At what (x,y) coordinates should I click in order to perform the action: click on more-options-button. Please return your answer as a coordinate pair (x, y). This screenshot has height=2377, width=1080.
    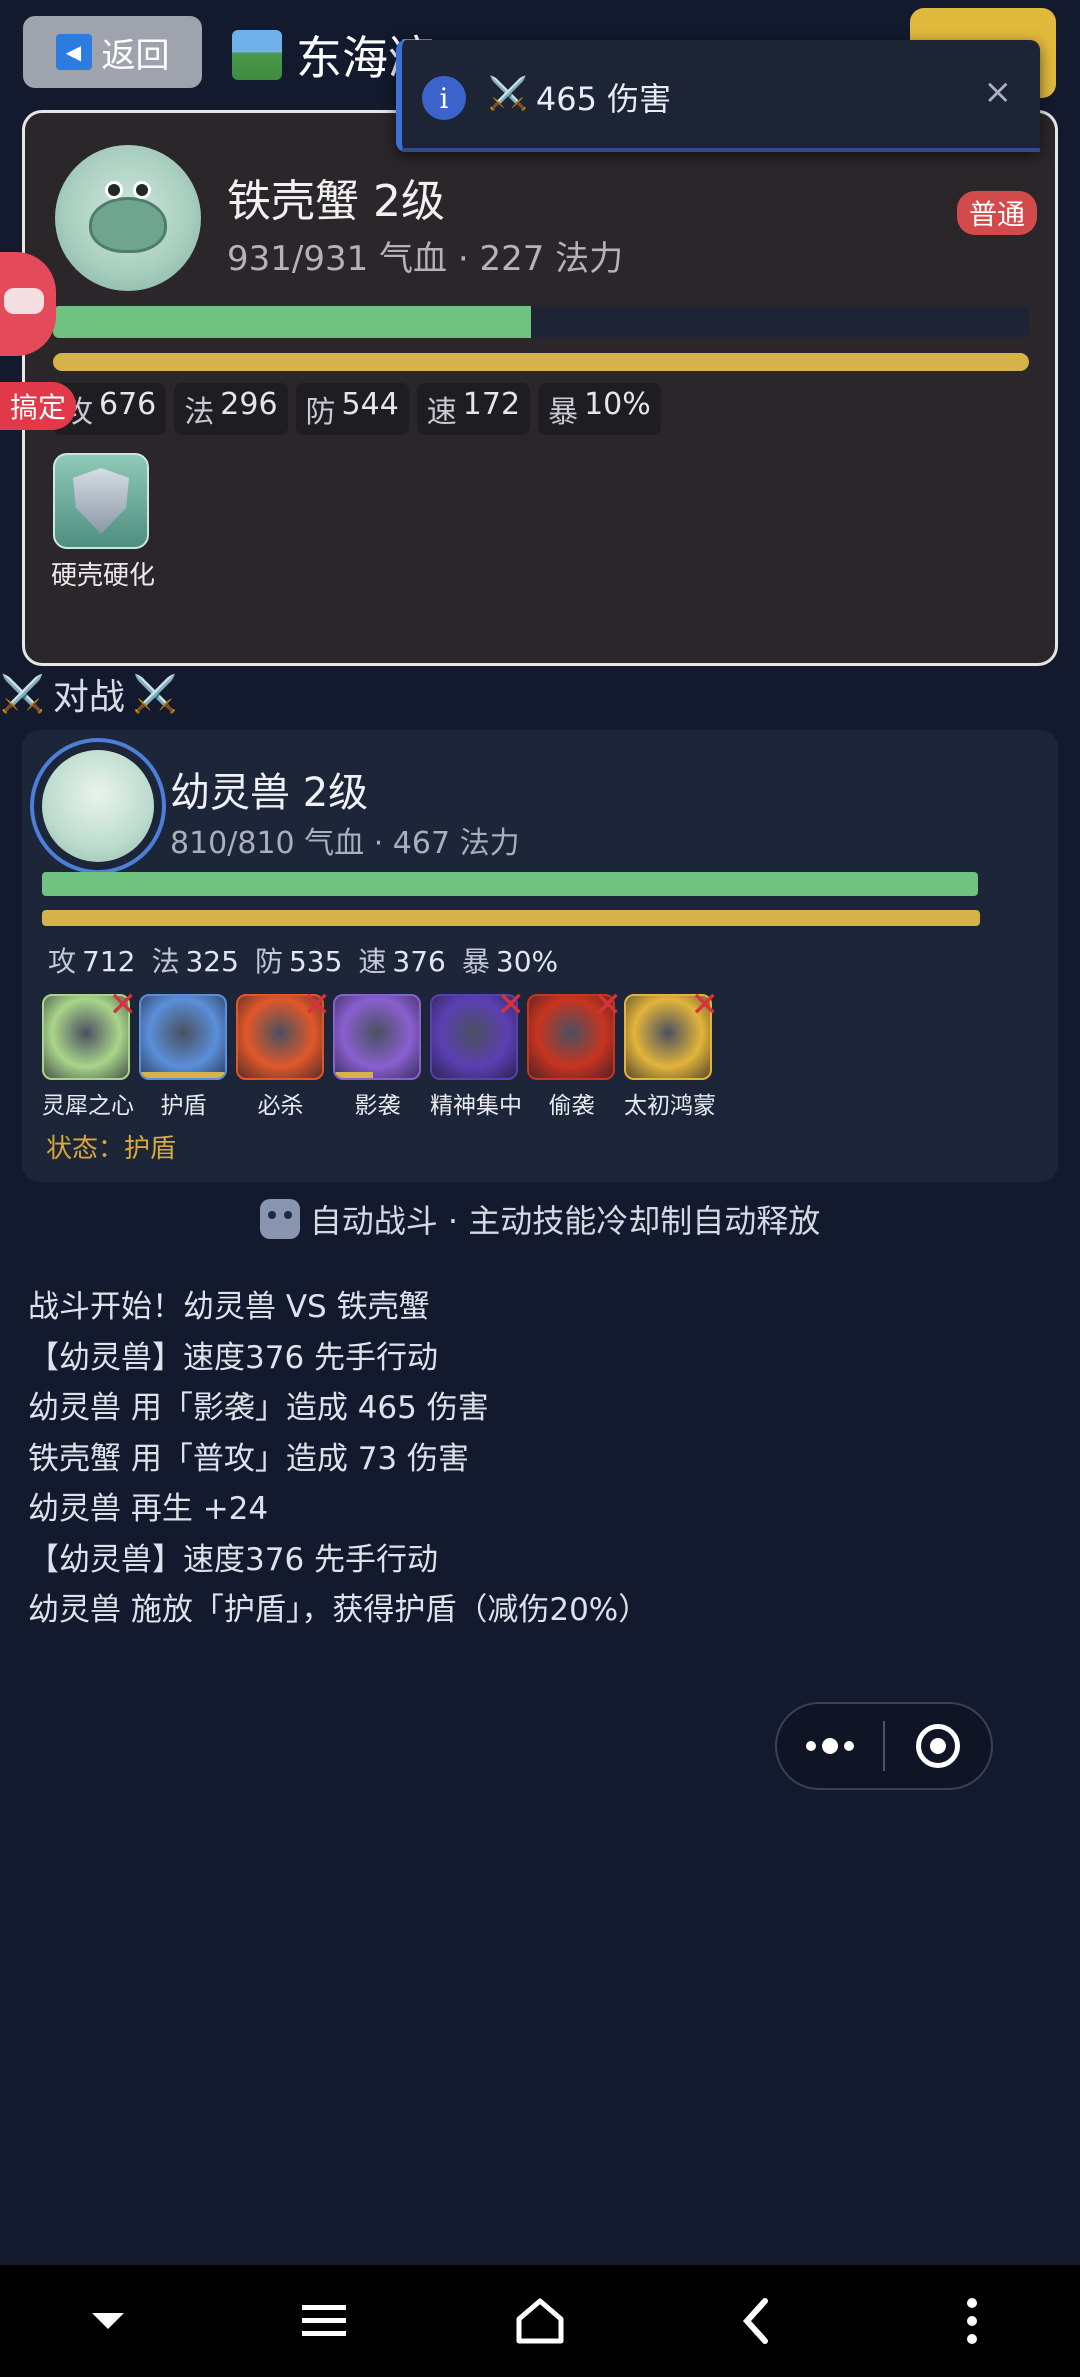
    Looking at the image, I should click on (830, 1746).